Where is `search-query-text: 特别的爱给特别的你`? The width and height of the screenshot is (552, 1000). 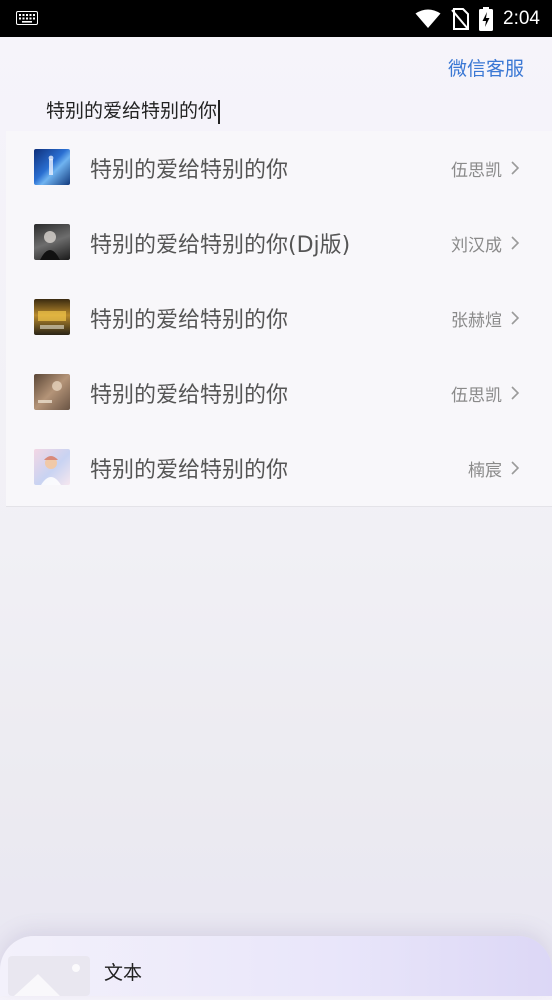
search-query-text: 特别的爱给特别的你 is located at coordinates (132, 111).